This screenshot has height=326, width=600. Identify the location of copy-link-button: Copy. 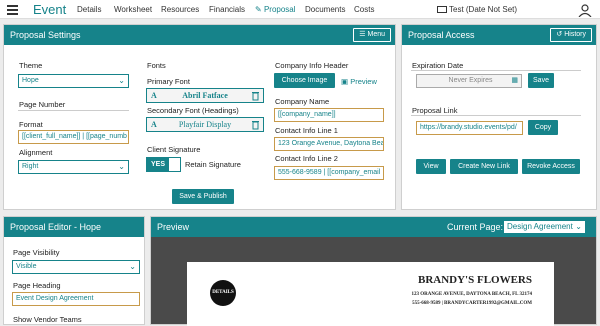
(543, 127).